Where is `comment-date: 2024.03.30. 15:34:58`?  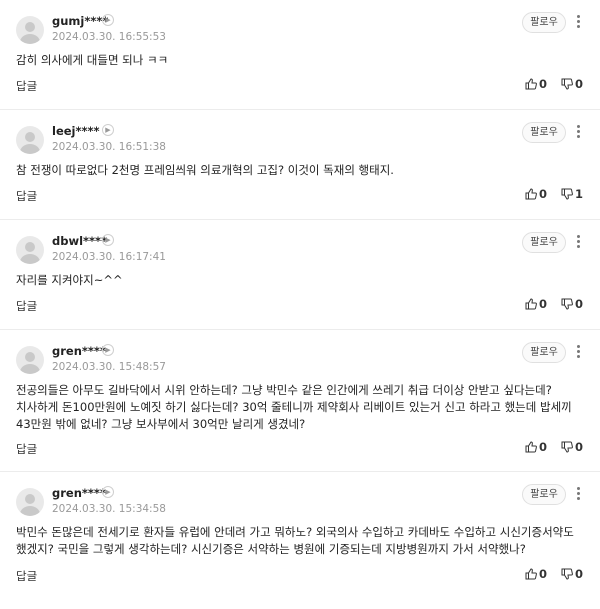
comment-date: 2024.03.30. 15:34:58 is located at coordinates (109, 509).